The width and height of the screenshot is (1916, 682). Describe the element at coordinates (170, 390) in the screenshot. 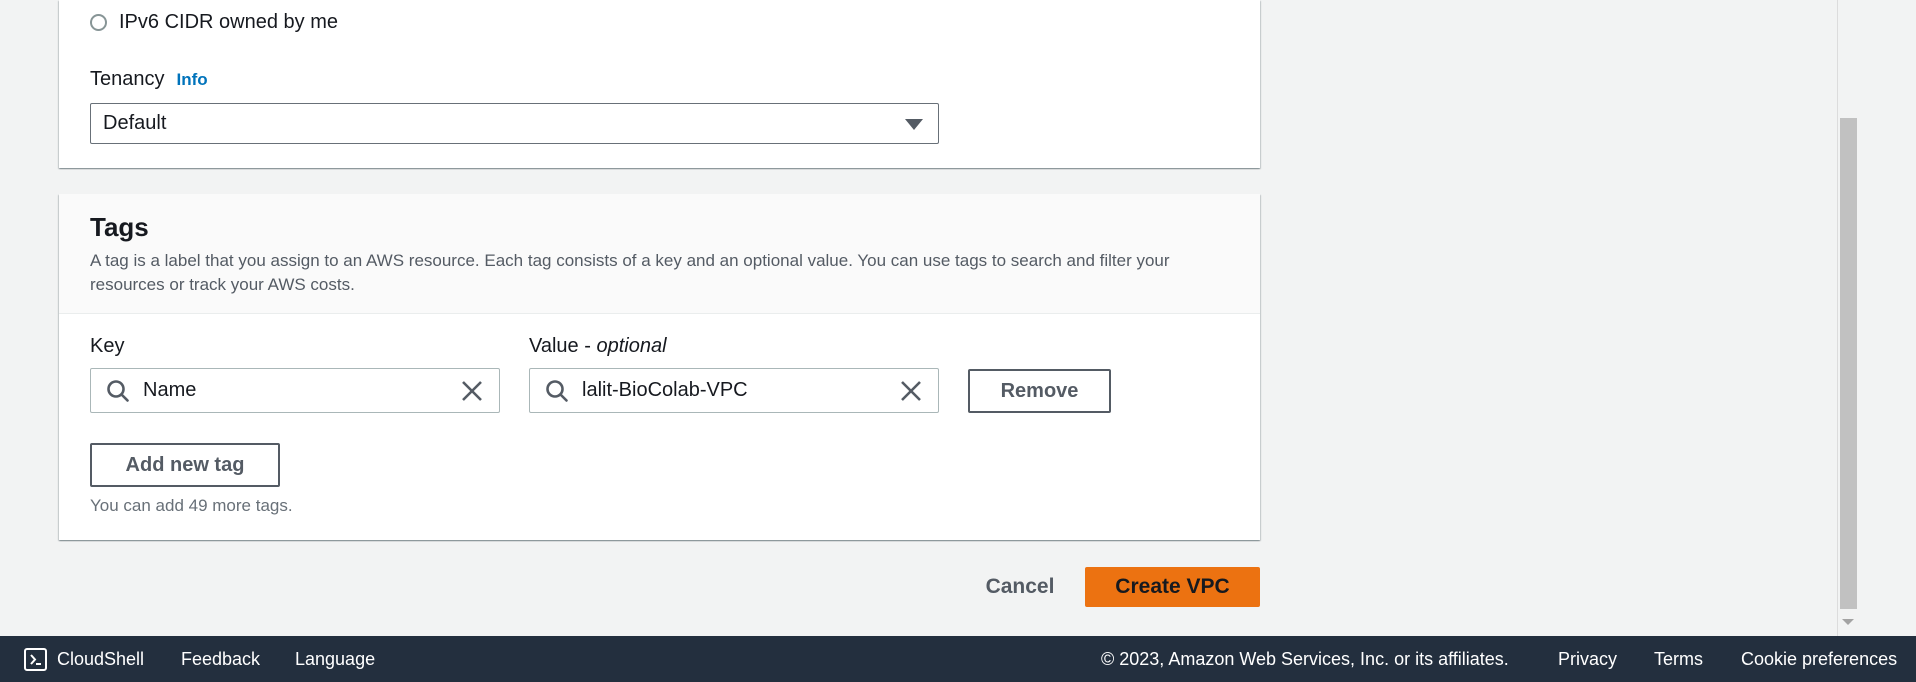

I see `tag-key-value: Name` at that location.